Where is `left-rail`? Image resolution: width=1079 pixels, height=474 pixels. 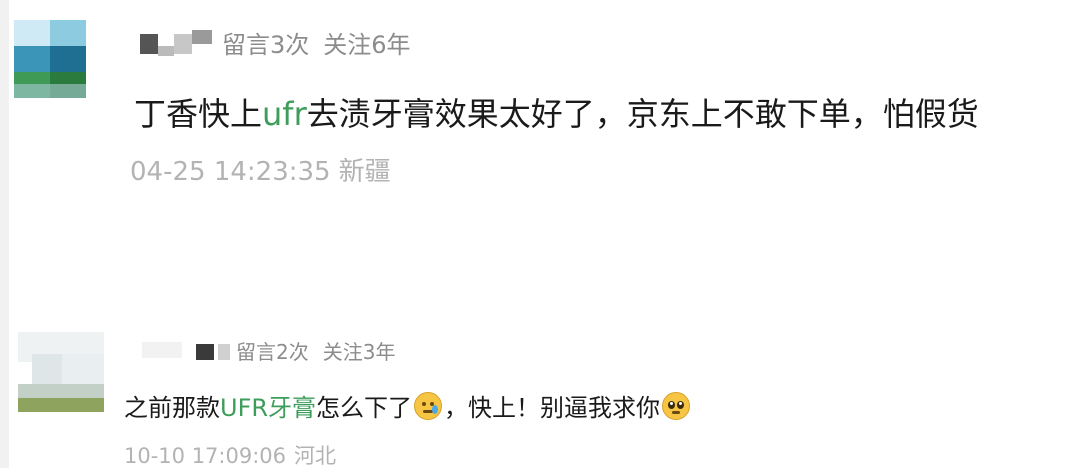 left-rail is located at coordinates (4, 234).